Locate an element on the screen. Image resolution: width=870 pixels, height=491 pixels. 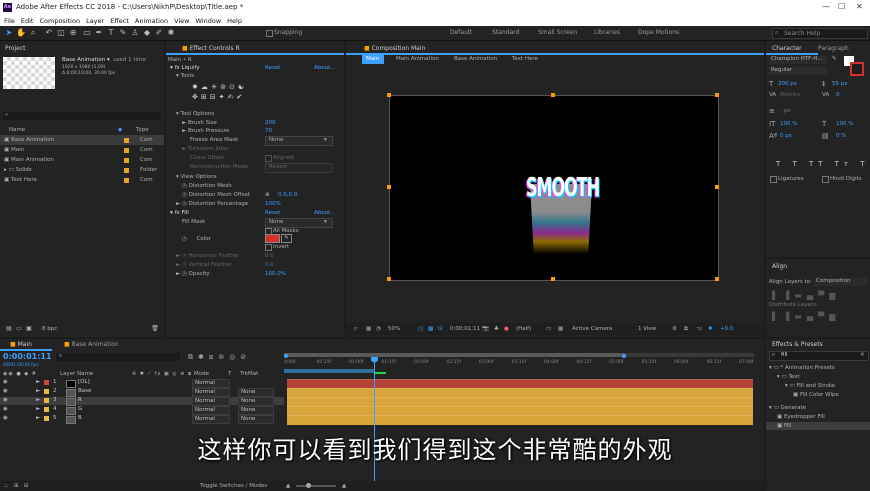
layer-name: [OL] is located at coordinates (84, 382).